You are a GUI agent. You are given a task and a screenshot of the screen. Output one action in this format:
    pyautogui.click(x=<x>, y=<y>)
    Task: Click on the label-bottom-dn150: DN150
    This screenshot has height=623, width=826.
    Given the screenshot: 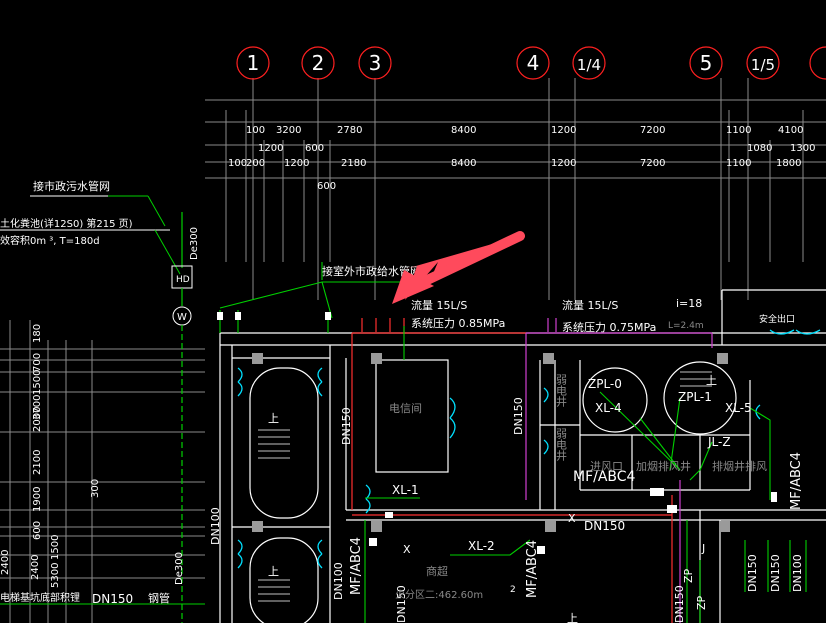 What is the action you would take?
    pyautogui.click(x=112, y=599)
    